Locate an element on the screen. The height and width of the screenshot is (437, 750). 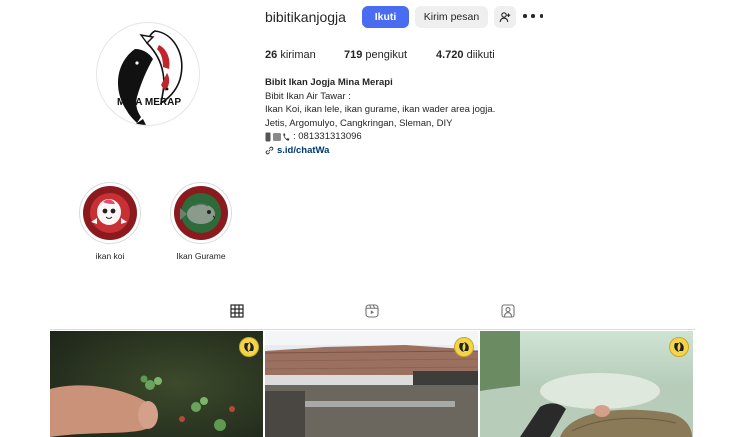
highlight-label: ikan koi is located at coordinates (110, 256).